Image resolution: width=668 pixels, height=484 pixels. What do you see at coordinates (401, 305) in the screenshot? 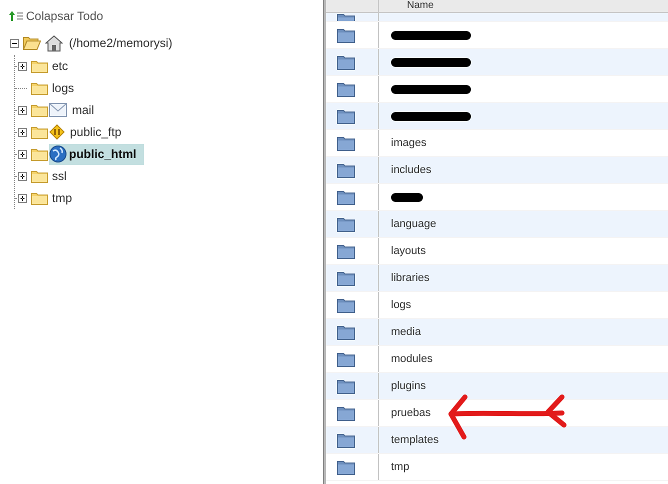
I see `file-name: logs` at bounding box center [401, 305].